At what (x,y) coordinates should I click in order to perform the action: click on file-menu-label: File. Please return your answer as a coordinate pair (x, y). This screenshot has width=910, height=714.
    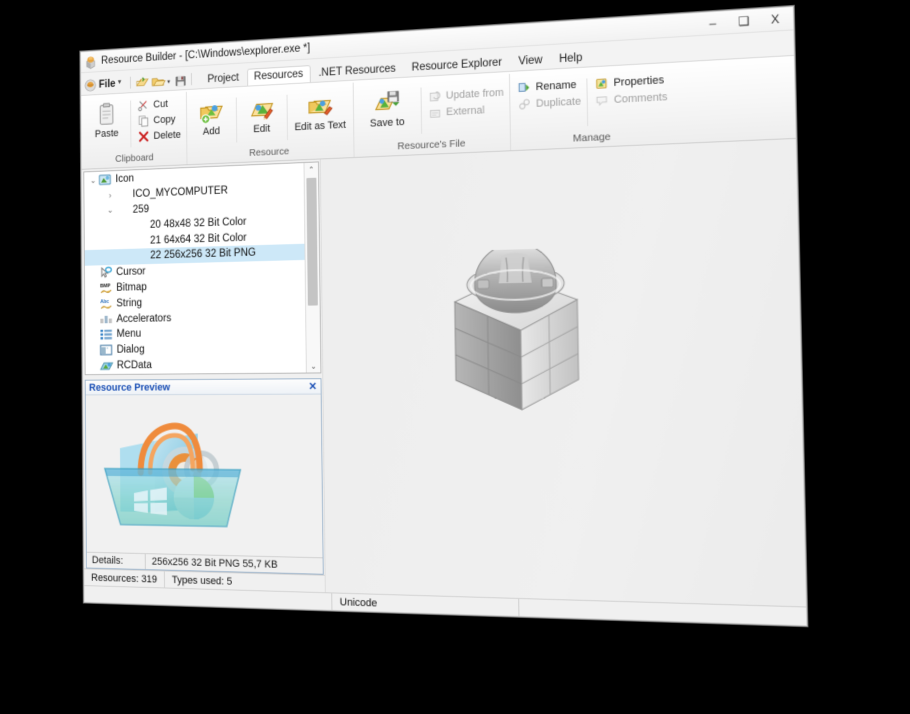
    Looking at the image, I should click on (107, 84).